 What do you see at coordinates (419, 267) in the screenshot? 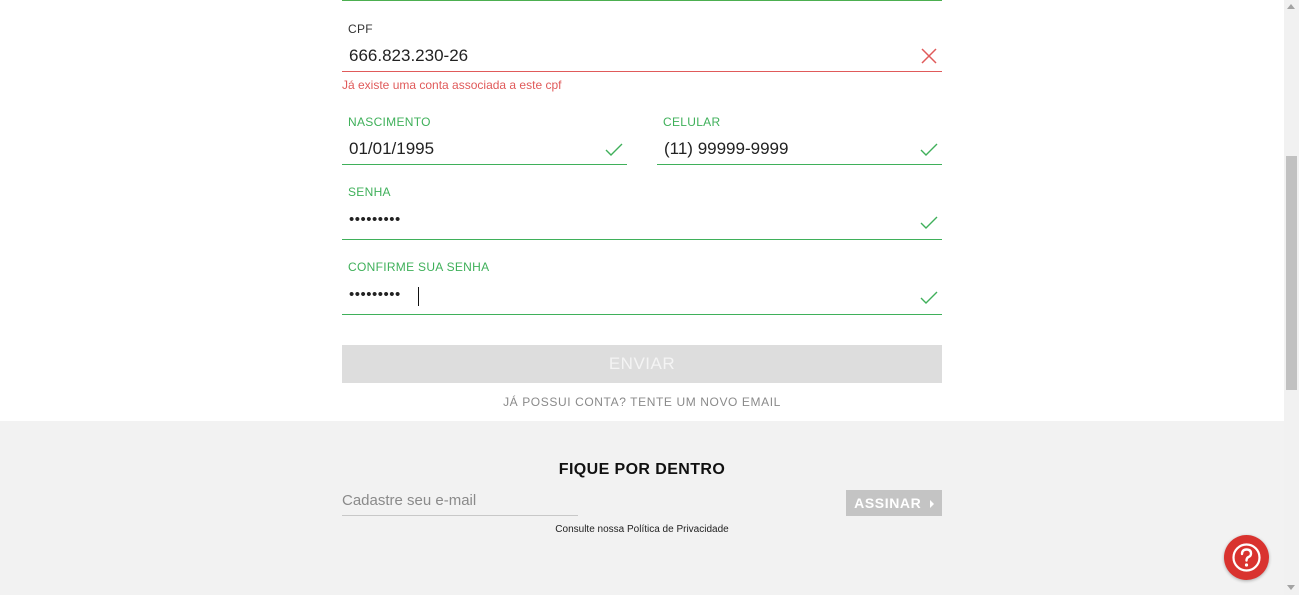
I see `confirme-senha-label: CONFIRME SUA SENHA` at bounding box center [419, 267].